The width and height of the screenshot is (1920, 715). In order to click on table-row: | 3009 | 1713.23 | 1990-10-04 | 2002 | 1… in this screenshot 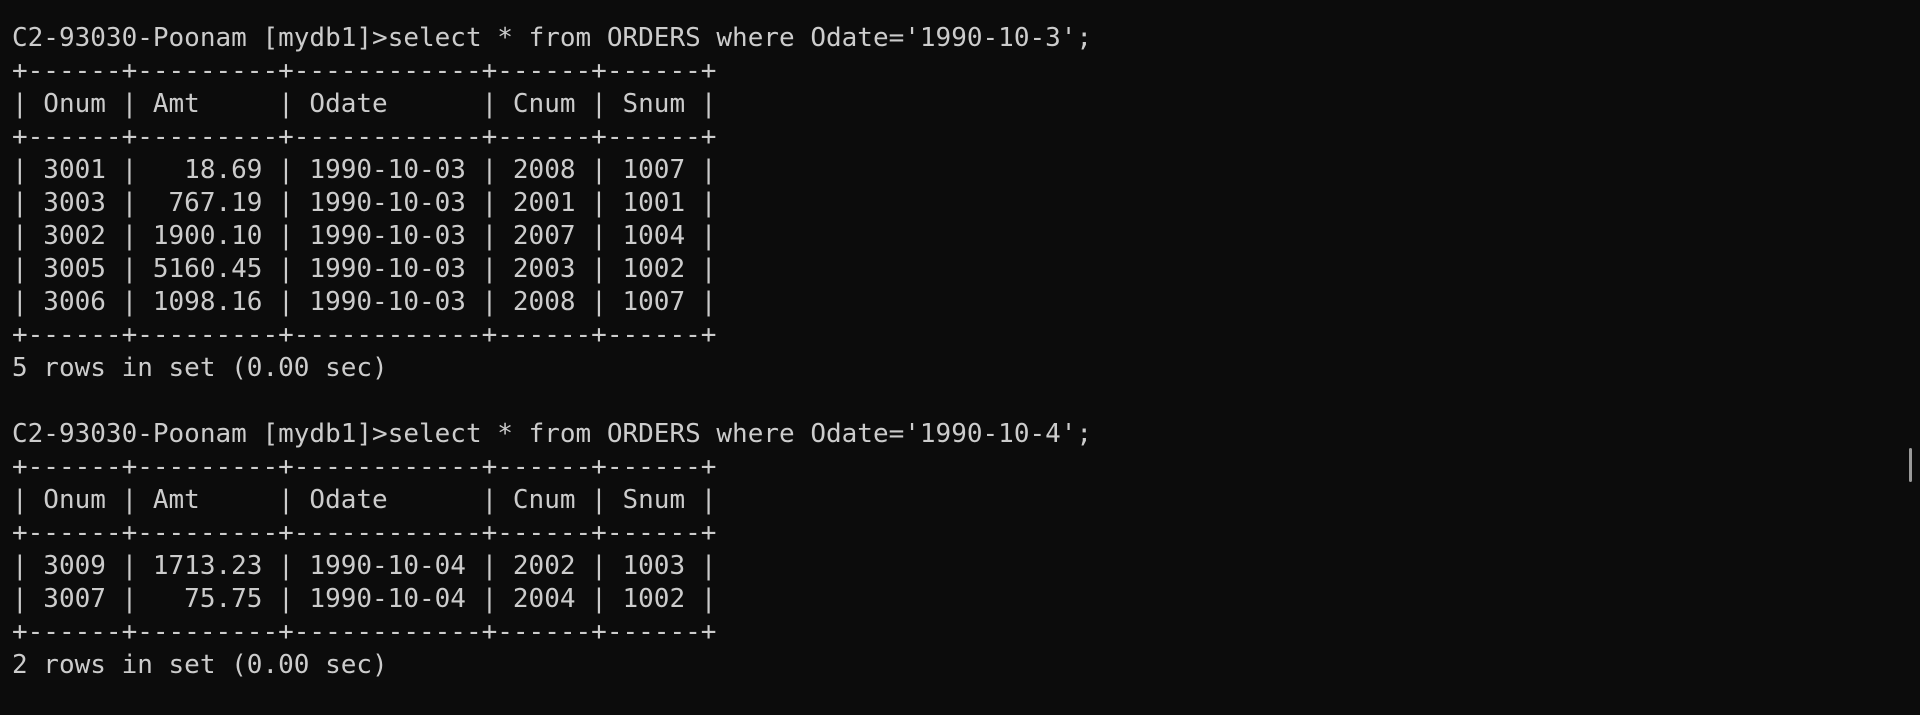, I will do `click(364, 566)`.